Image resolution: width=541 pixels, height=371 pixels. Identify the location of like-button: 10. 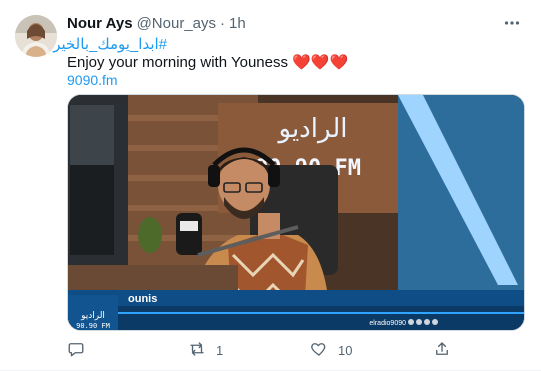
(331, 350).